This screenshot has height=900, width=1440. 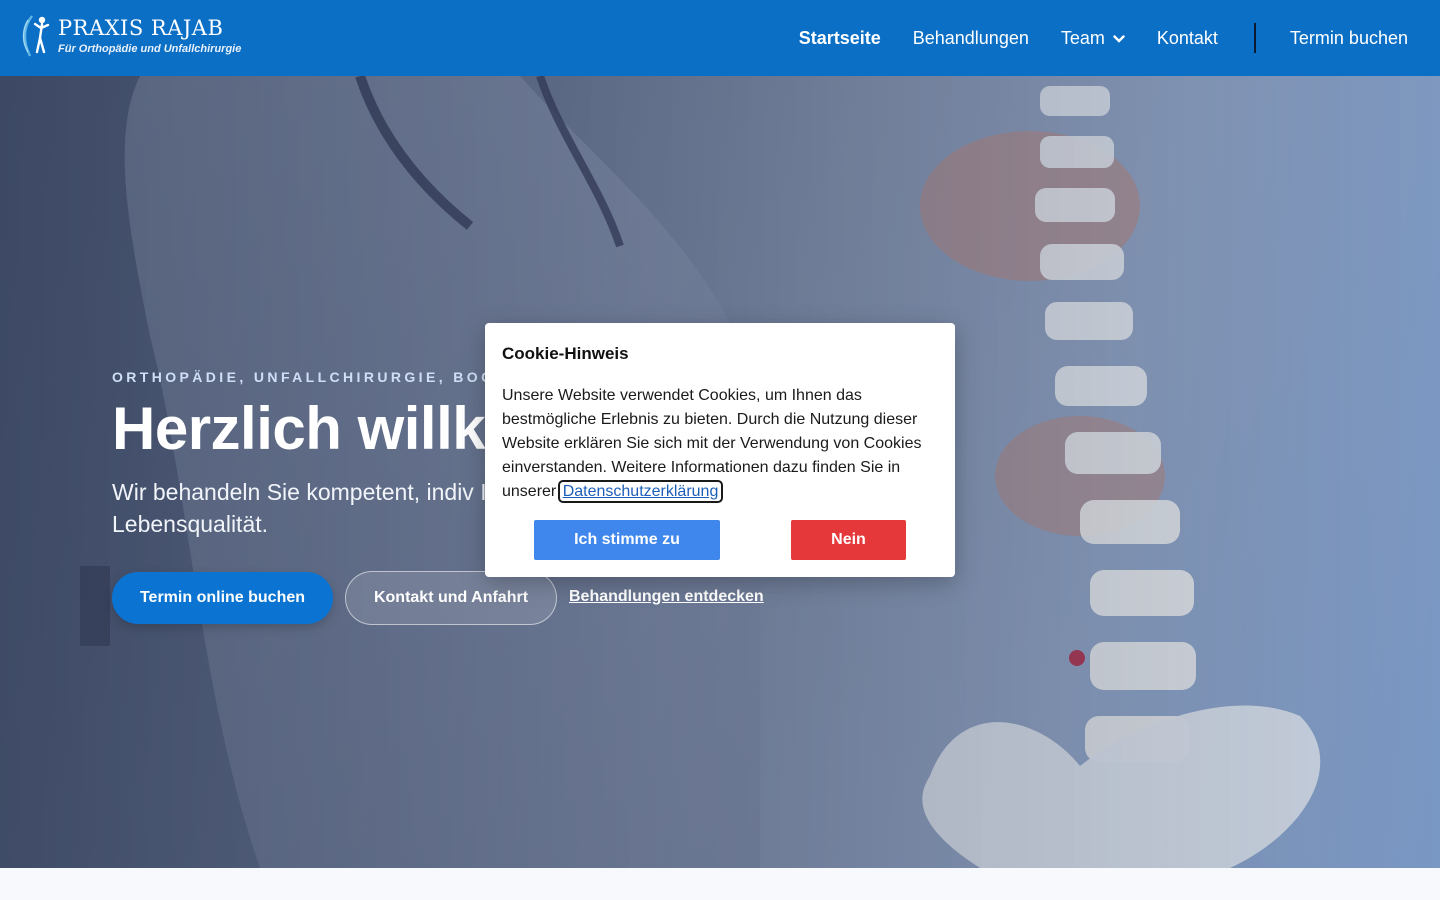 I want to click on nav-kontakt: Kontakt, so click(x=1187, y=38).